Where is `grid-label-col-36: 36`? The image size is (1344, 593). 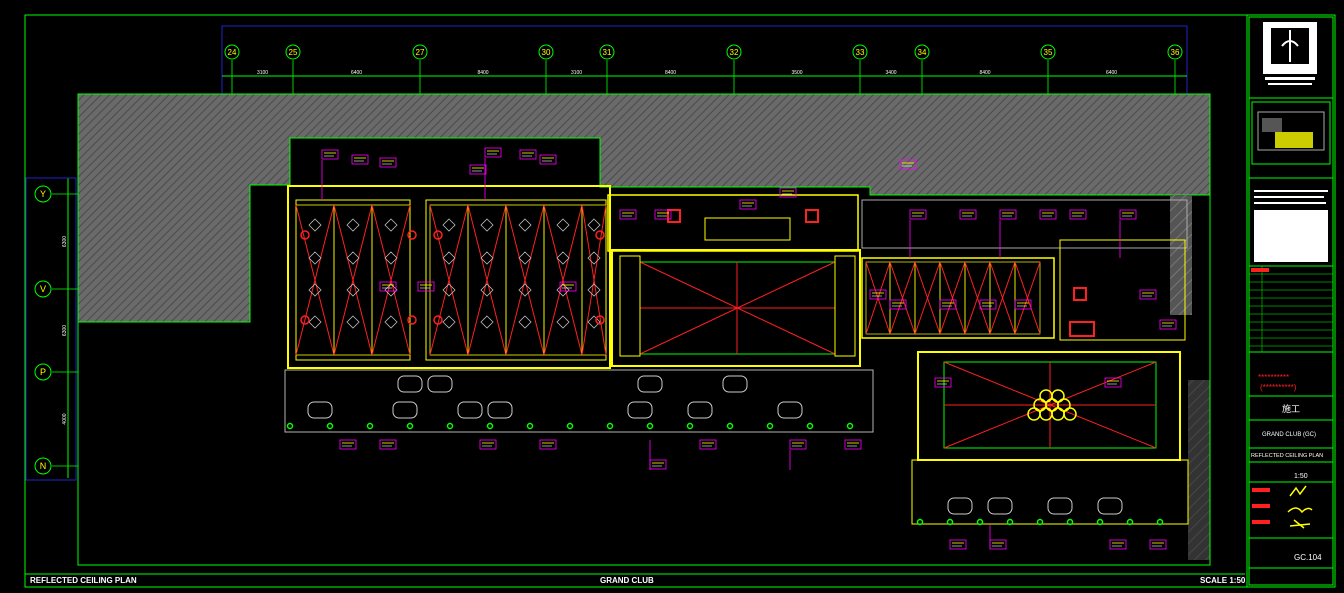
grid-label-col-36: 36 is located at coordinates (1175, 52).